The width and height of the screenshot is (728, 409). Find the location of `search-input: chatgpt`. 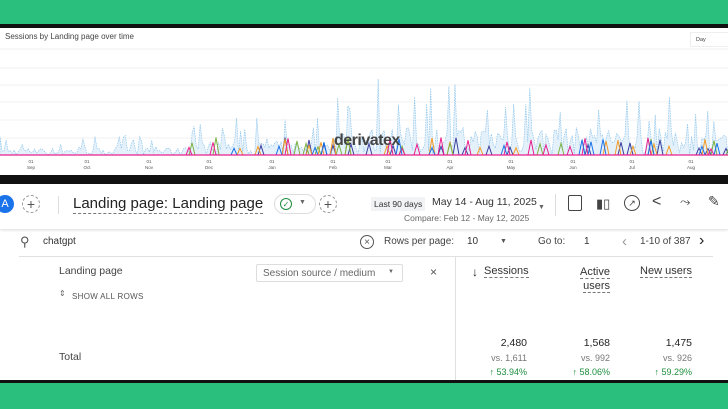

search-input: chatgpt is located at coordinates (59, 241).